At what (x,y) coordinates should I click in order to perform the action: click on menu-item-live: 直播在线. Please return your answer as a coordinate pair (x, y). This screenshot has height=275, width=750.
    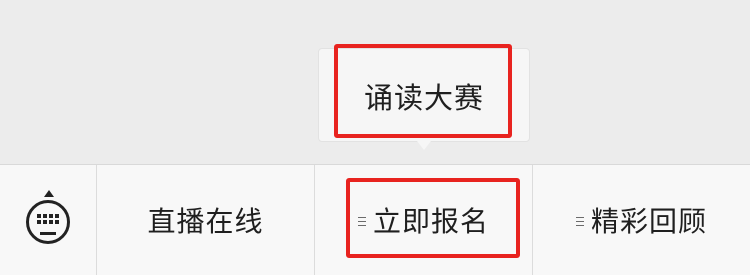
    Looking at the image, I should click on (205, 220).